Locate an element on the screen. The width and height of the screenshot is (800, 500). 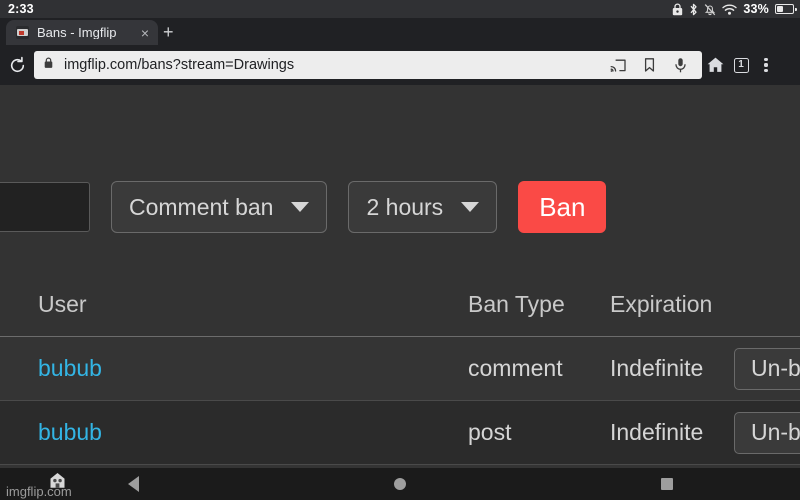
status-icons: 33% is located at coordinates (734, 9).